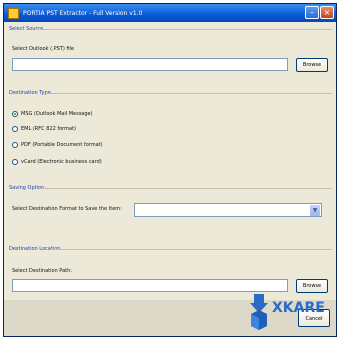 The width and height of the screenshot is (340, 340). What do you see at coordinates (228, 210) in the screenshot?
I see `format-select: ▼` at bounding box center [228, 210].